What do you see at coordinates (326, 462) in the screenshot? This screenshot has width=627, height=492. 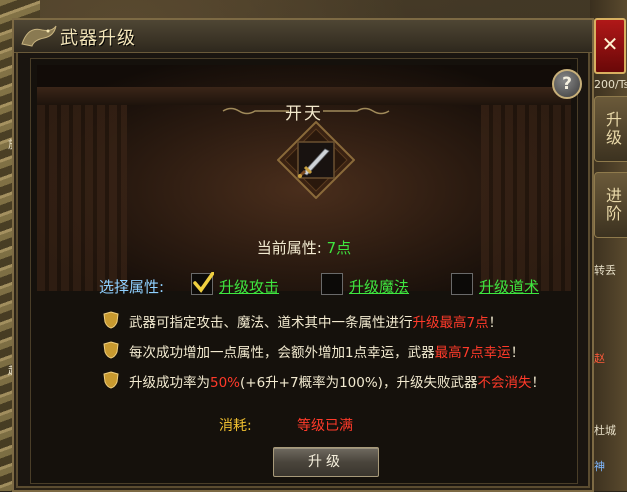 I see `upgrade-button: 升级` at bounding box center [326, 462].